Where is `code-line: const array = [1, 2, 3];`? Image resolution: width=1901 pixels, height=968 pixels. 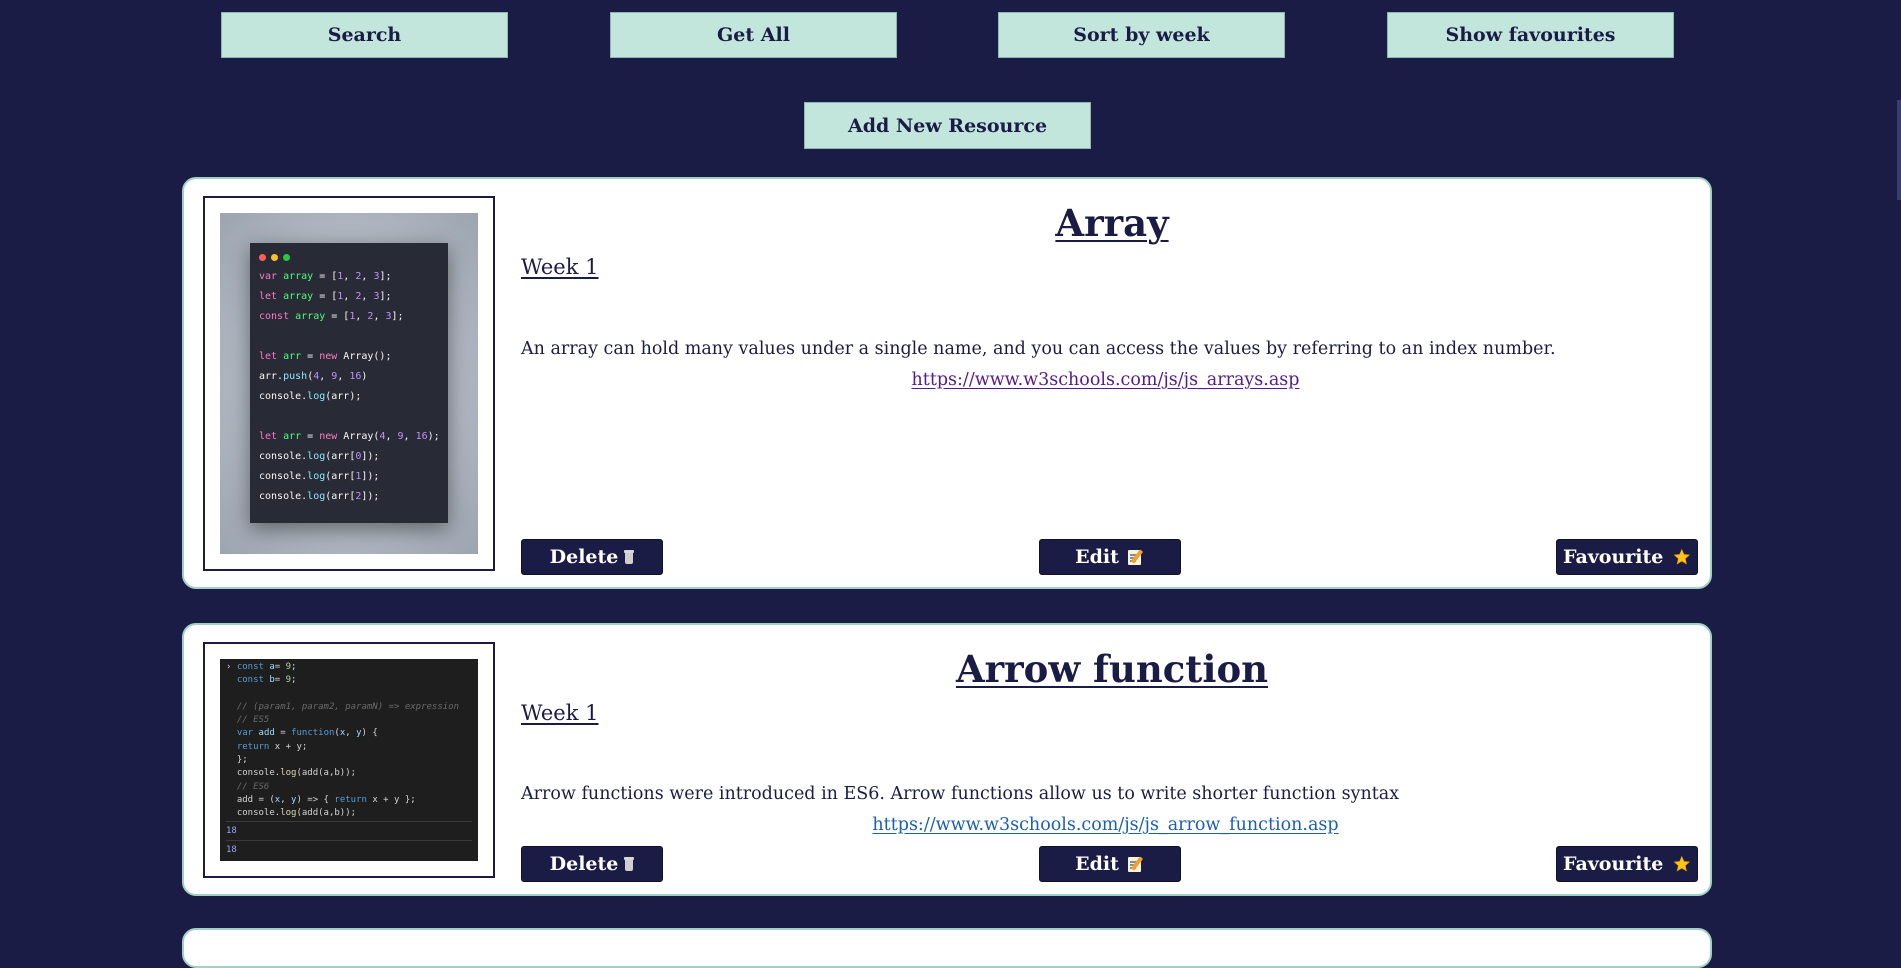 code-line: const array = [1, 2, 3]; is located at coordinates (331, 316).